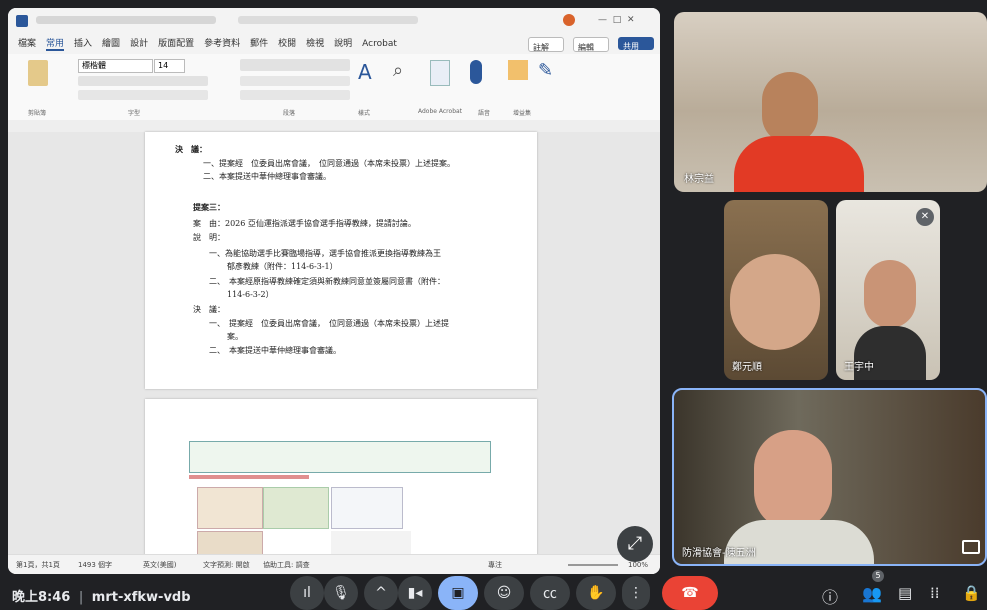 This screenshot has width=987, height=610. I want to click on group-styles: 樣式, so click(364, 113).